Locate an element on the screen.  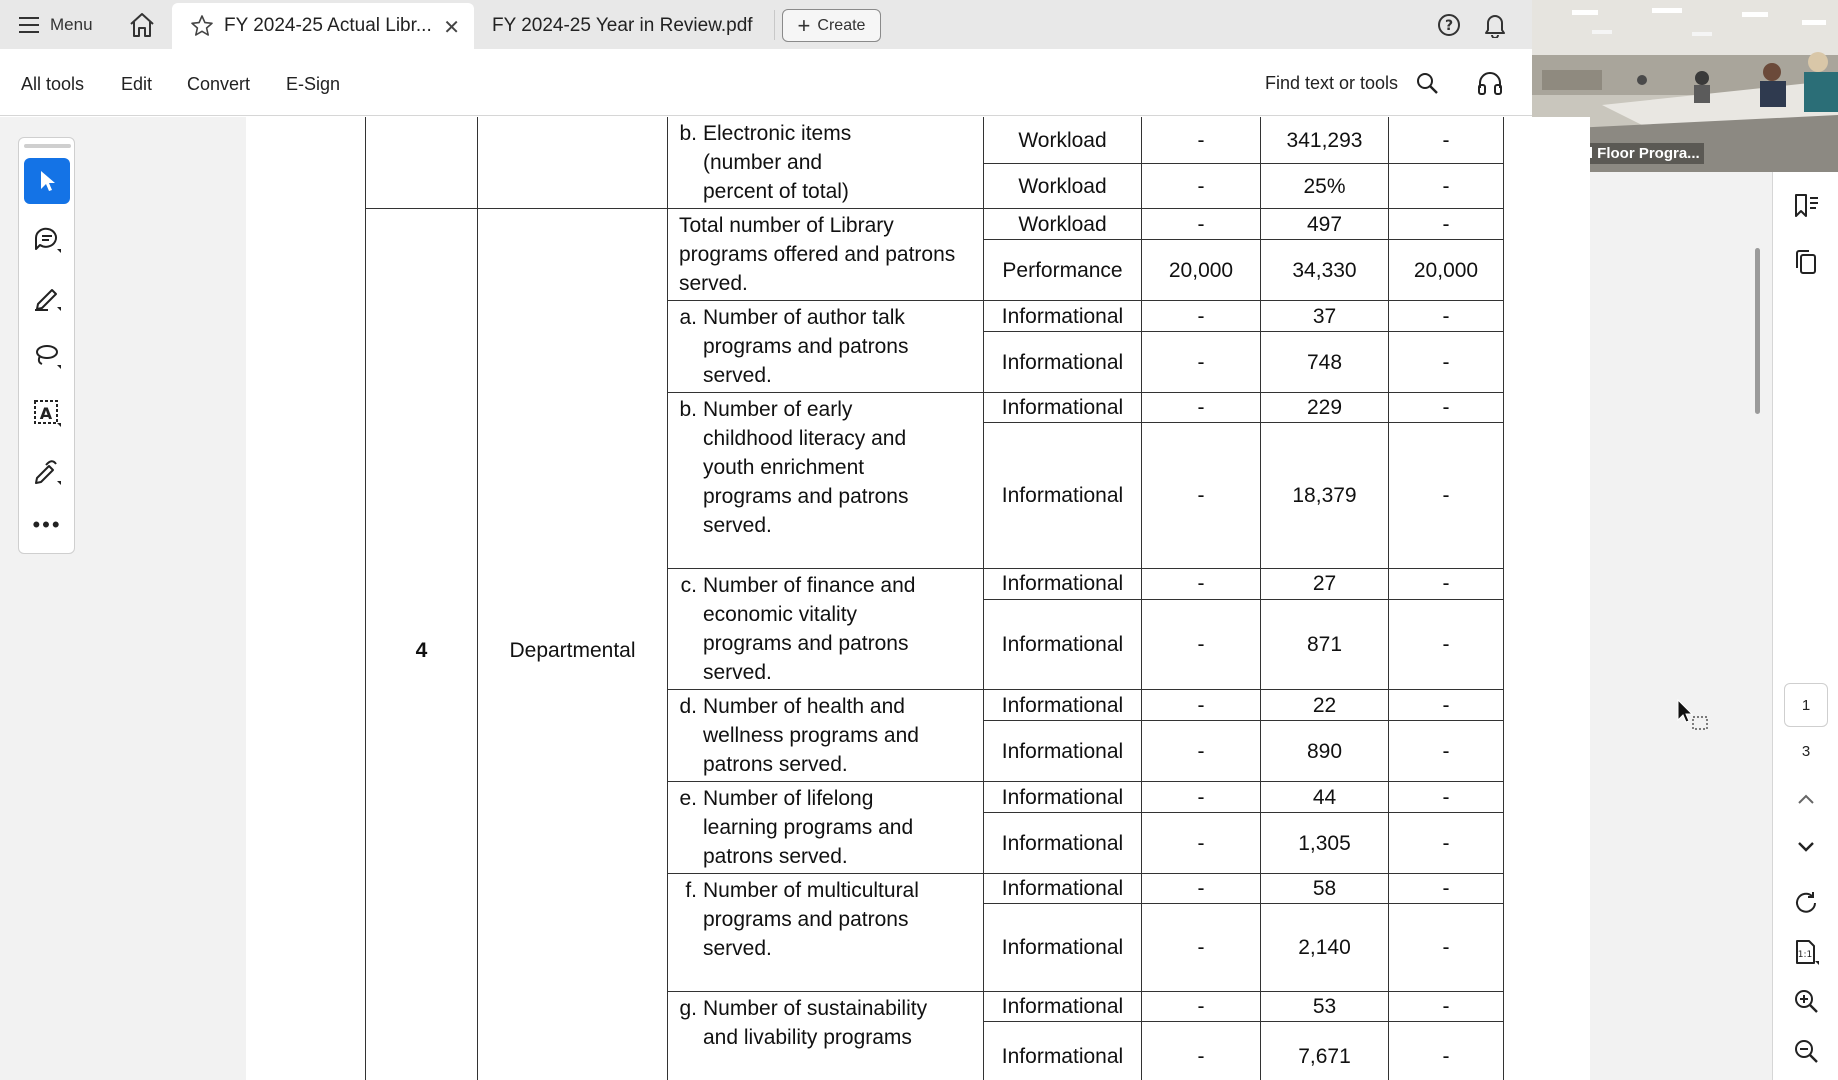
home-button is located at coordinates (143, 25).